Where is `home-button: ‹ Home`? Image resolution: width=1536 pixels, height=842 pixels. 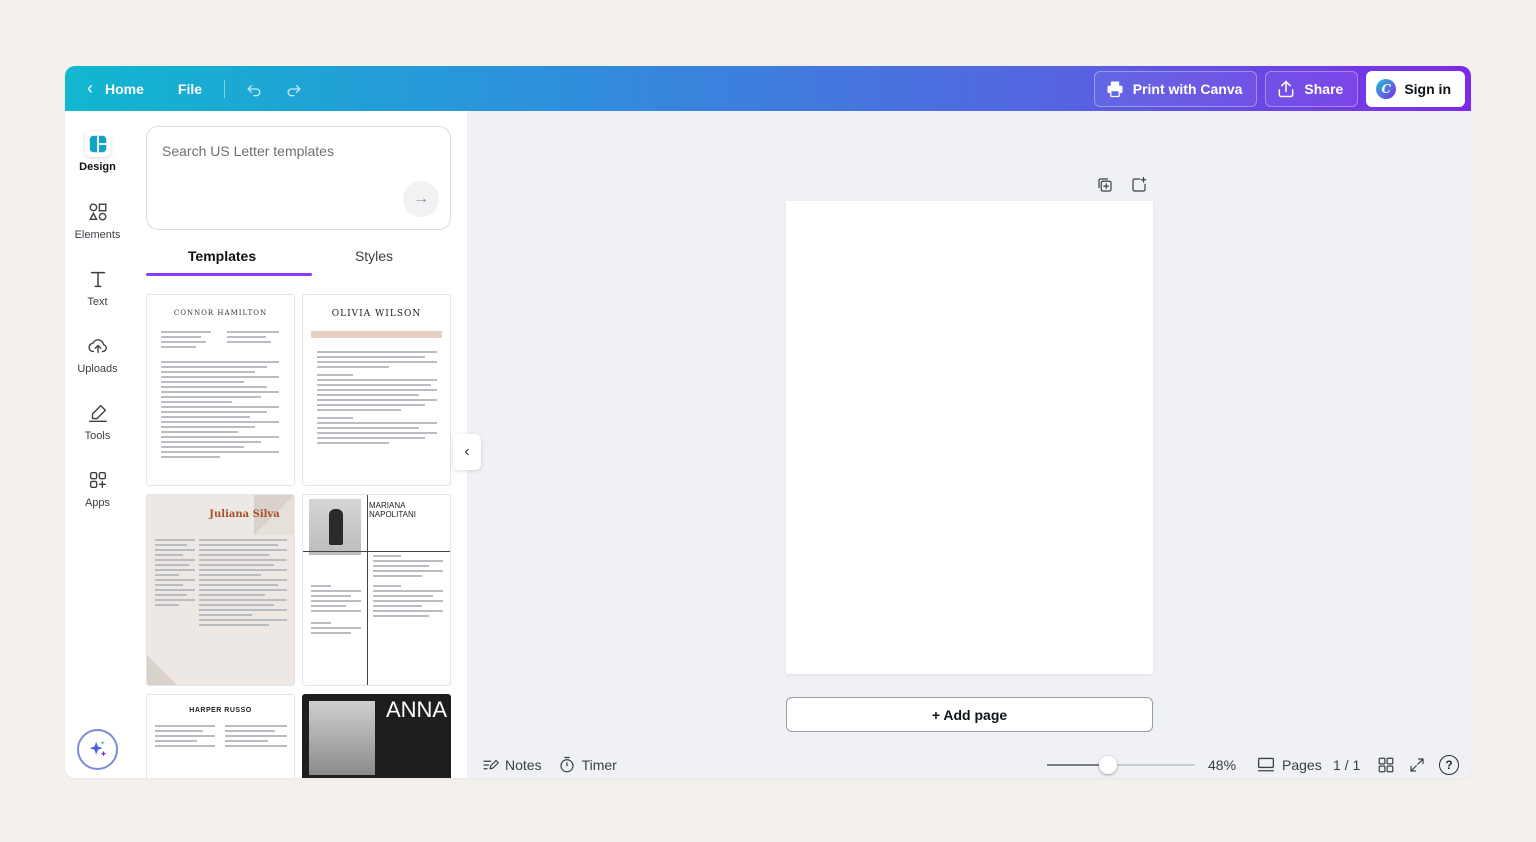
home-button: ‹ Home is located at coordinates (115, 89).